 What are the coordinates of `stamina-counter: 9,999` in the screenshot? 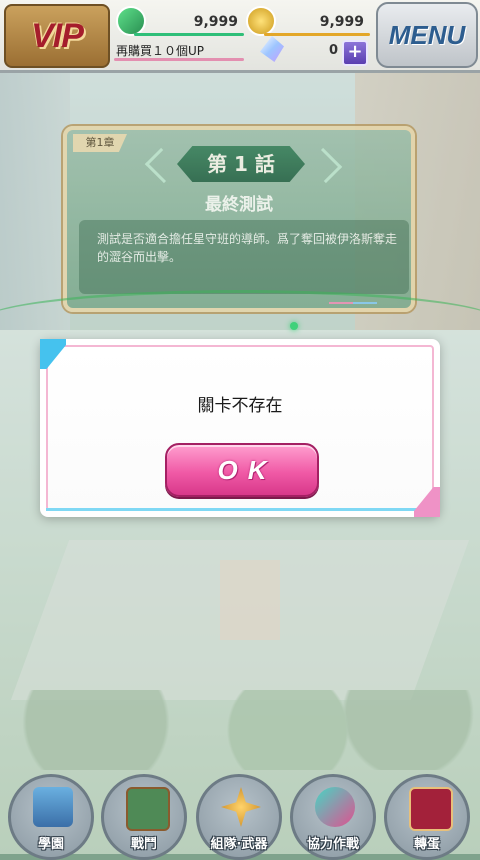 It's located at (180, 21).